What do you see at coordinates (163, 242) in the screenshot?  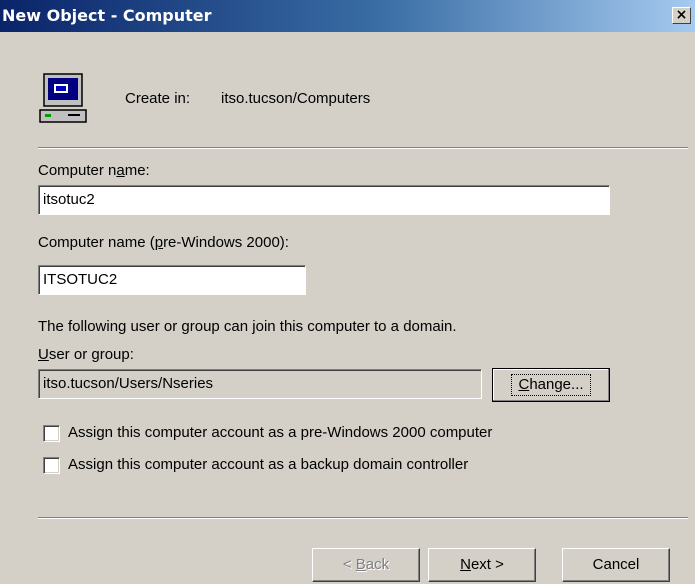 I see `computer-name-pre2000-label: Computer name (pre-Windows 2000):` at bounding box center [163, 242].